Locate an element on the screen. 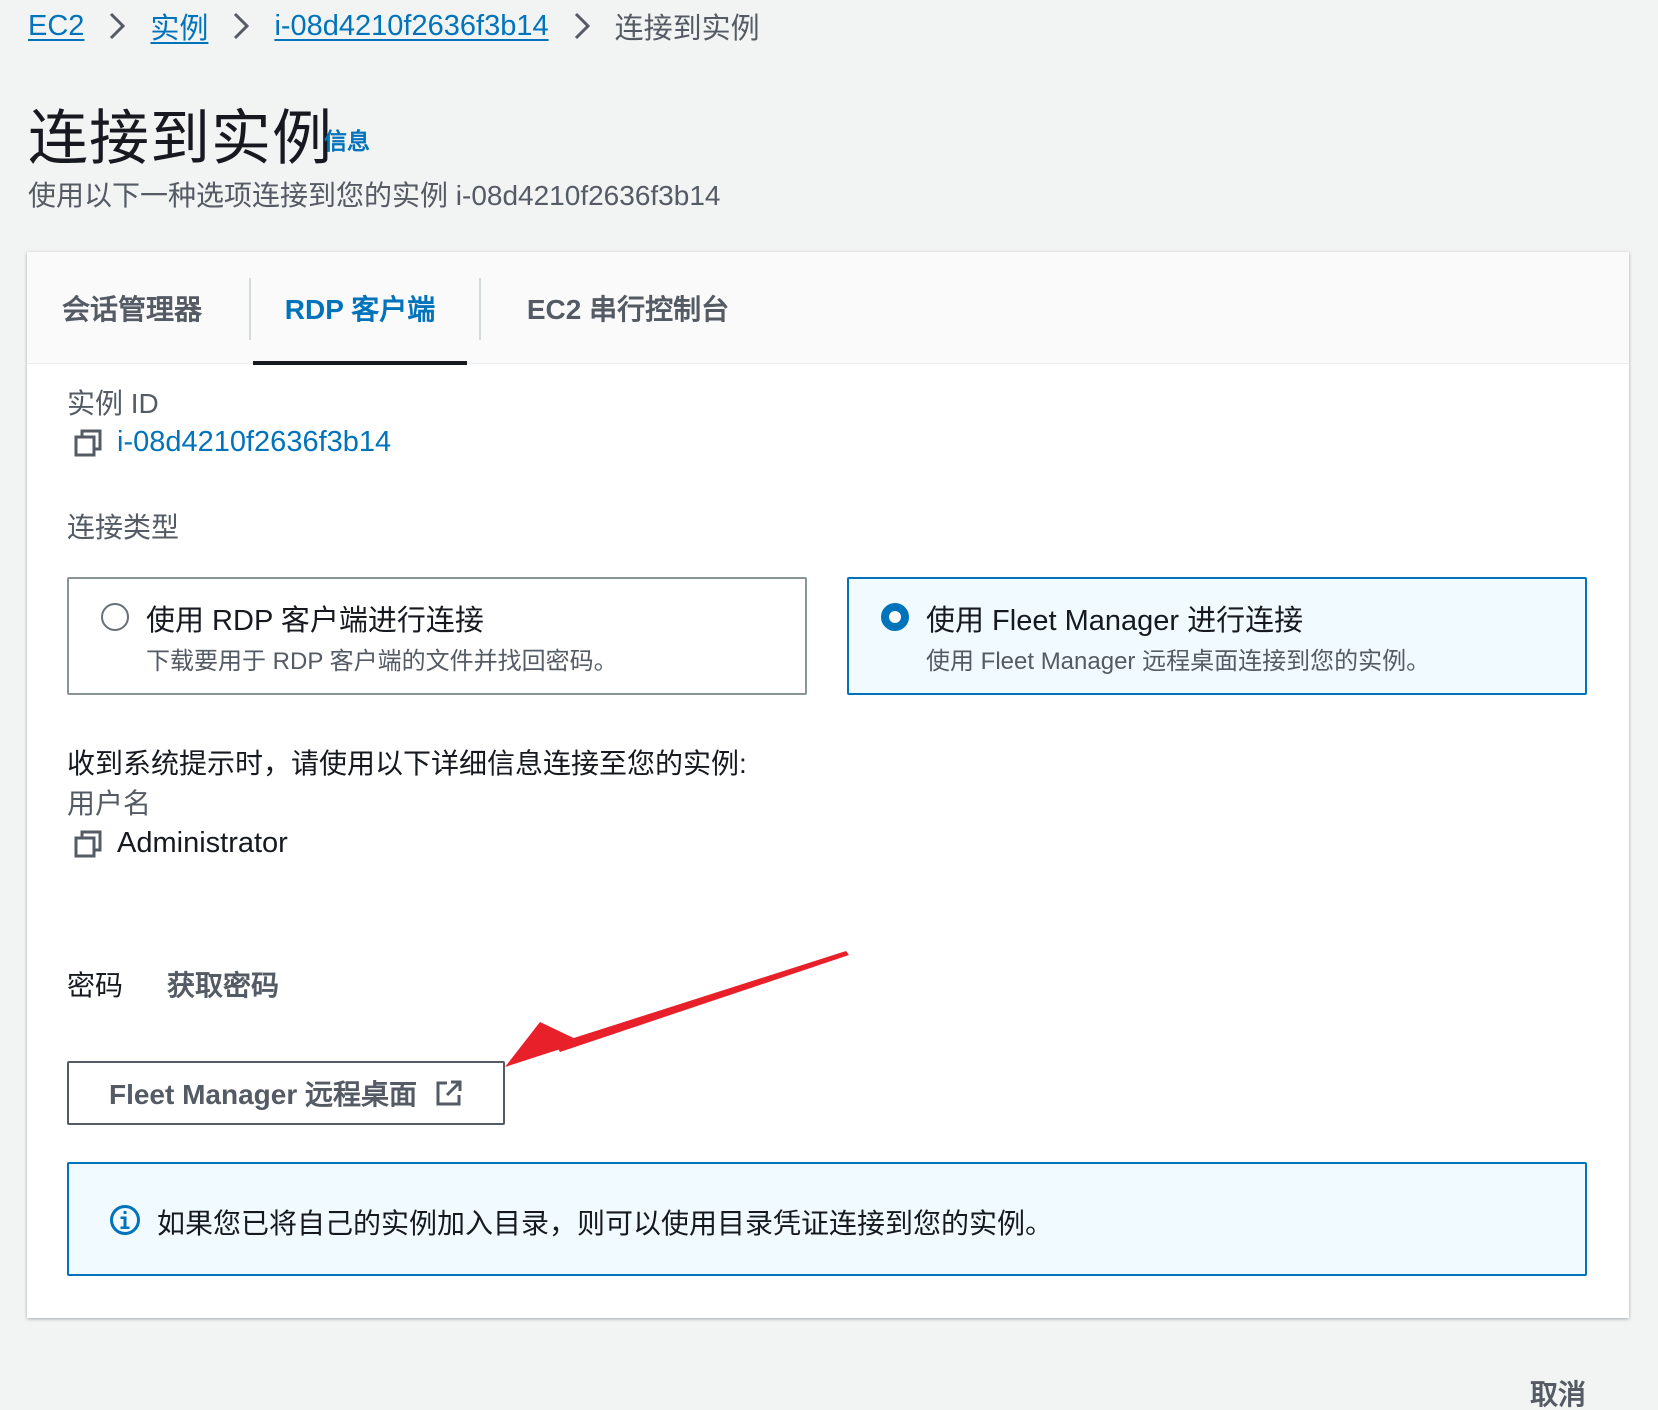  fleet-manager-button-label: Fleet Manager 远程桌面 is located at coordinates (263, 1094).